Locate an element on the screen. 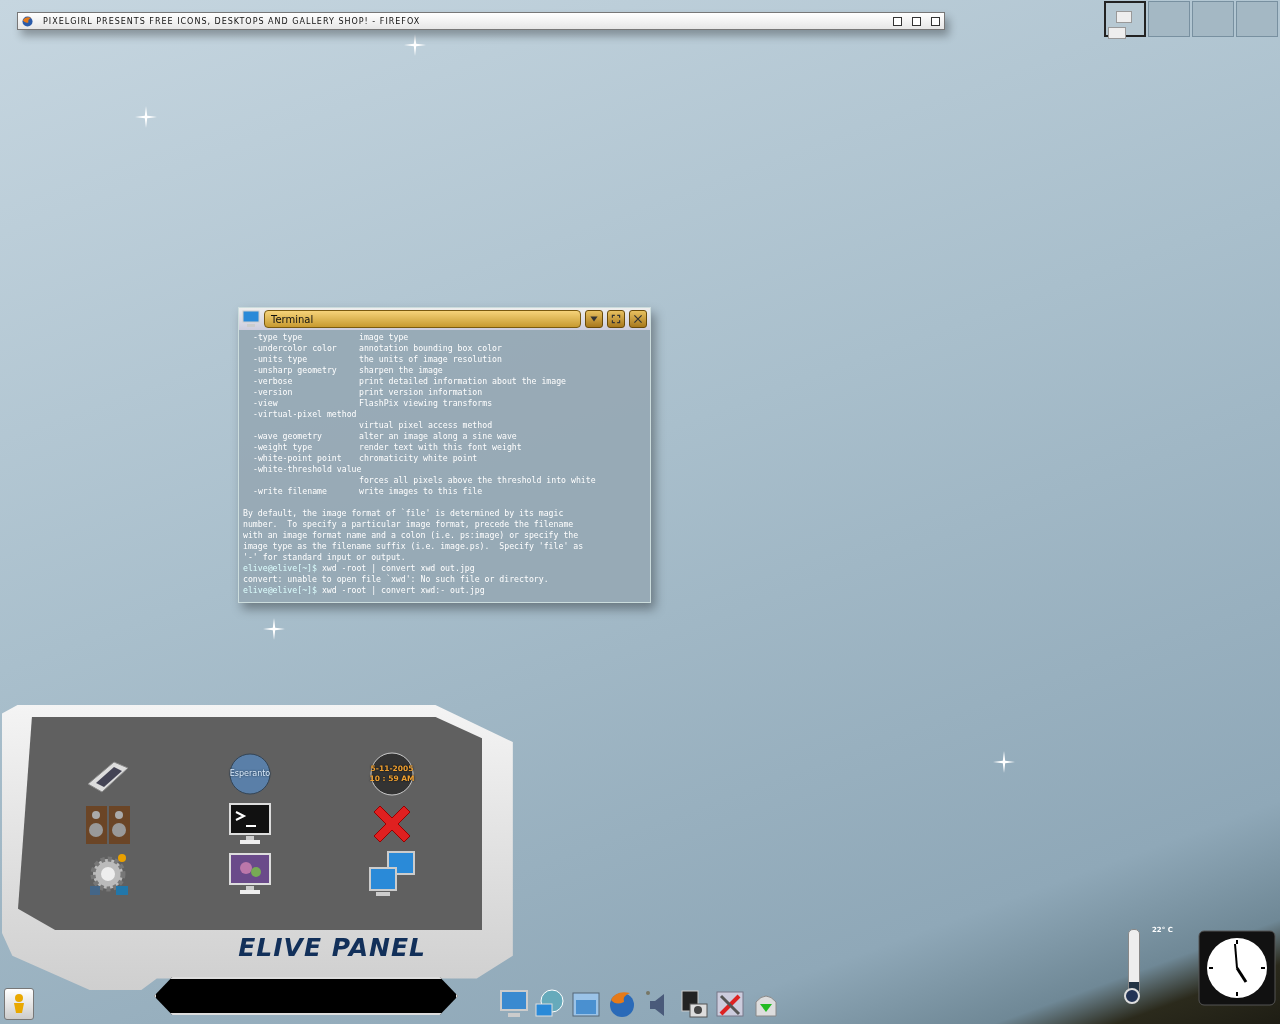 The image size is (1280, 1024). option-name: -view is located at coordinates (265, 403).